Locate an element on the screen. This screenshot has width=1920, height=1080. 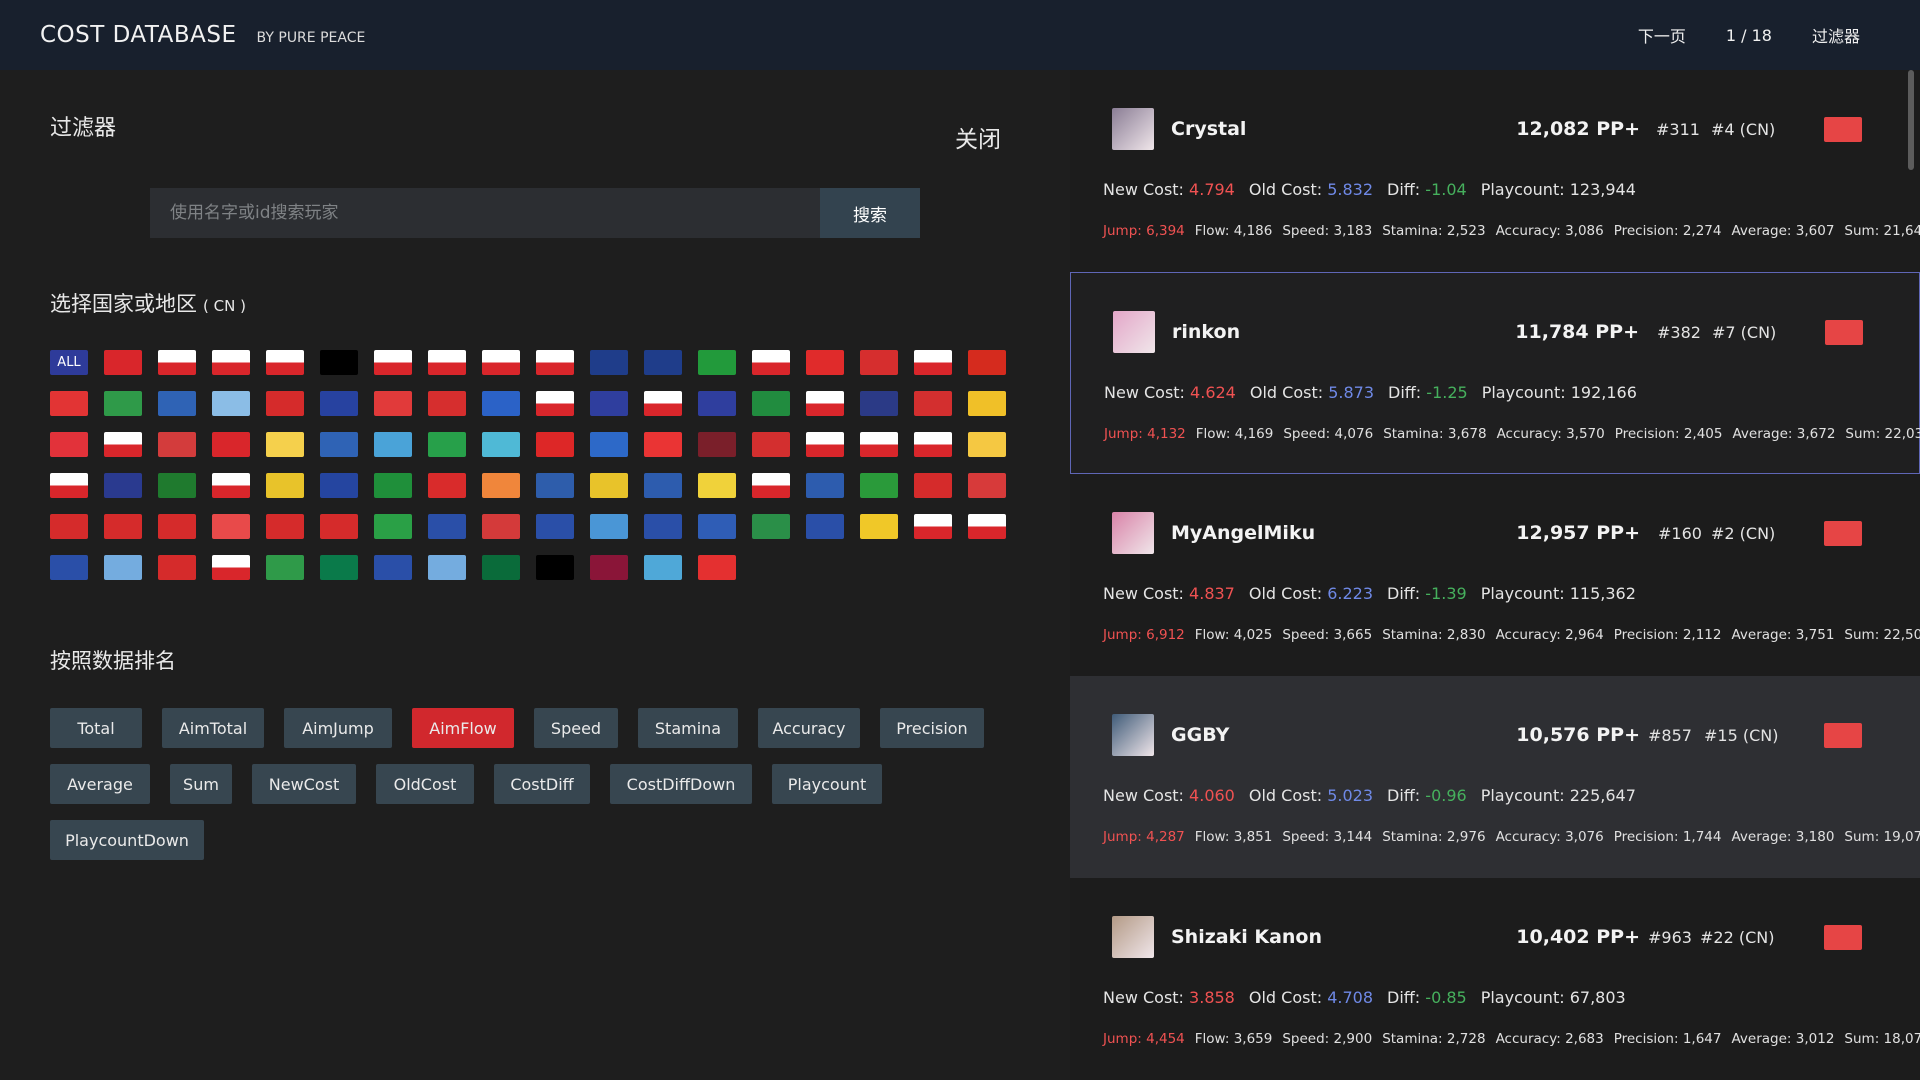
rank-button-playcount: Playcount is located at coordinates (827, 784).